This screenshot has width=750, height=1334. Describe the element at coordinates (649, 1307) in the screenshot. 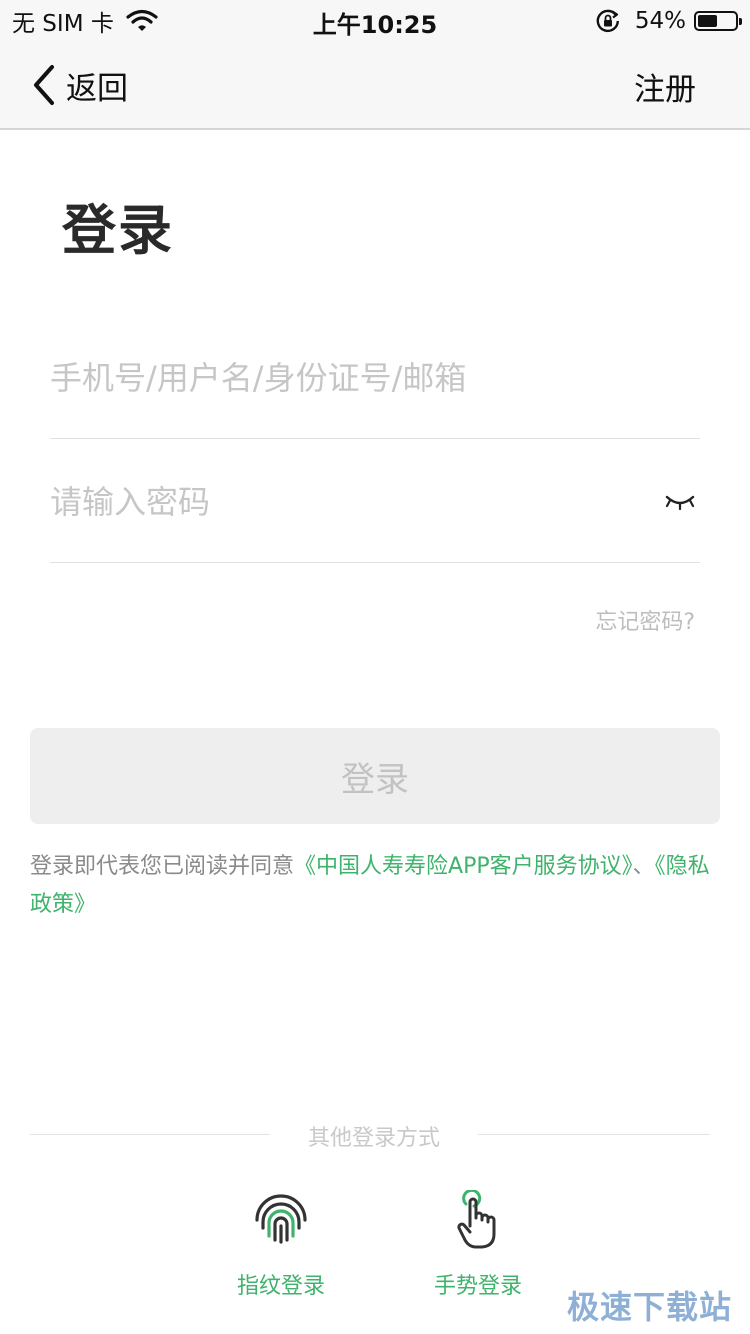

I see `watermark-logo: 极速下载站` at that location.